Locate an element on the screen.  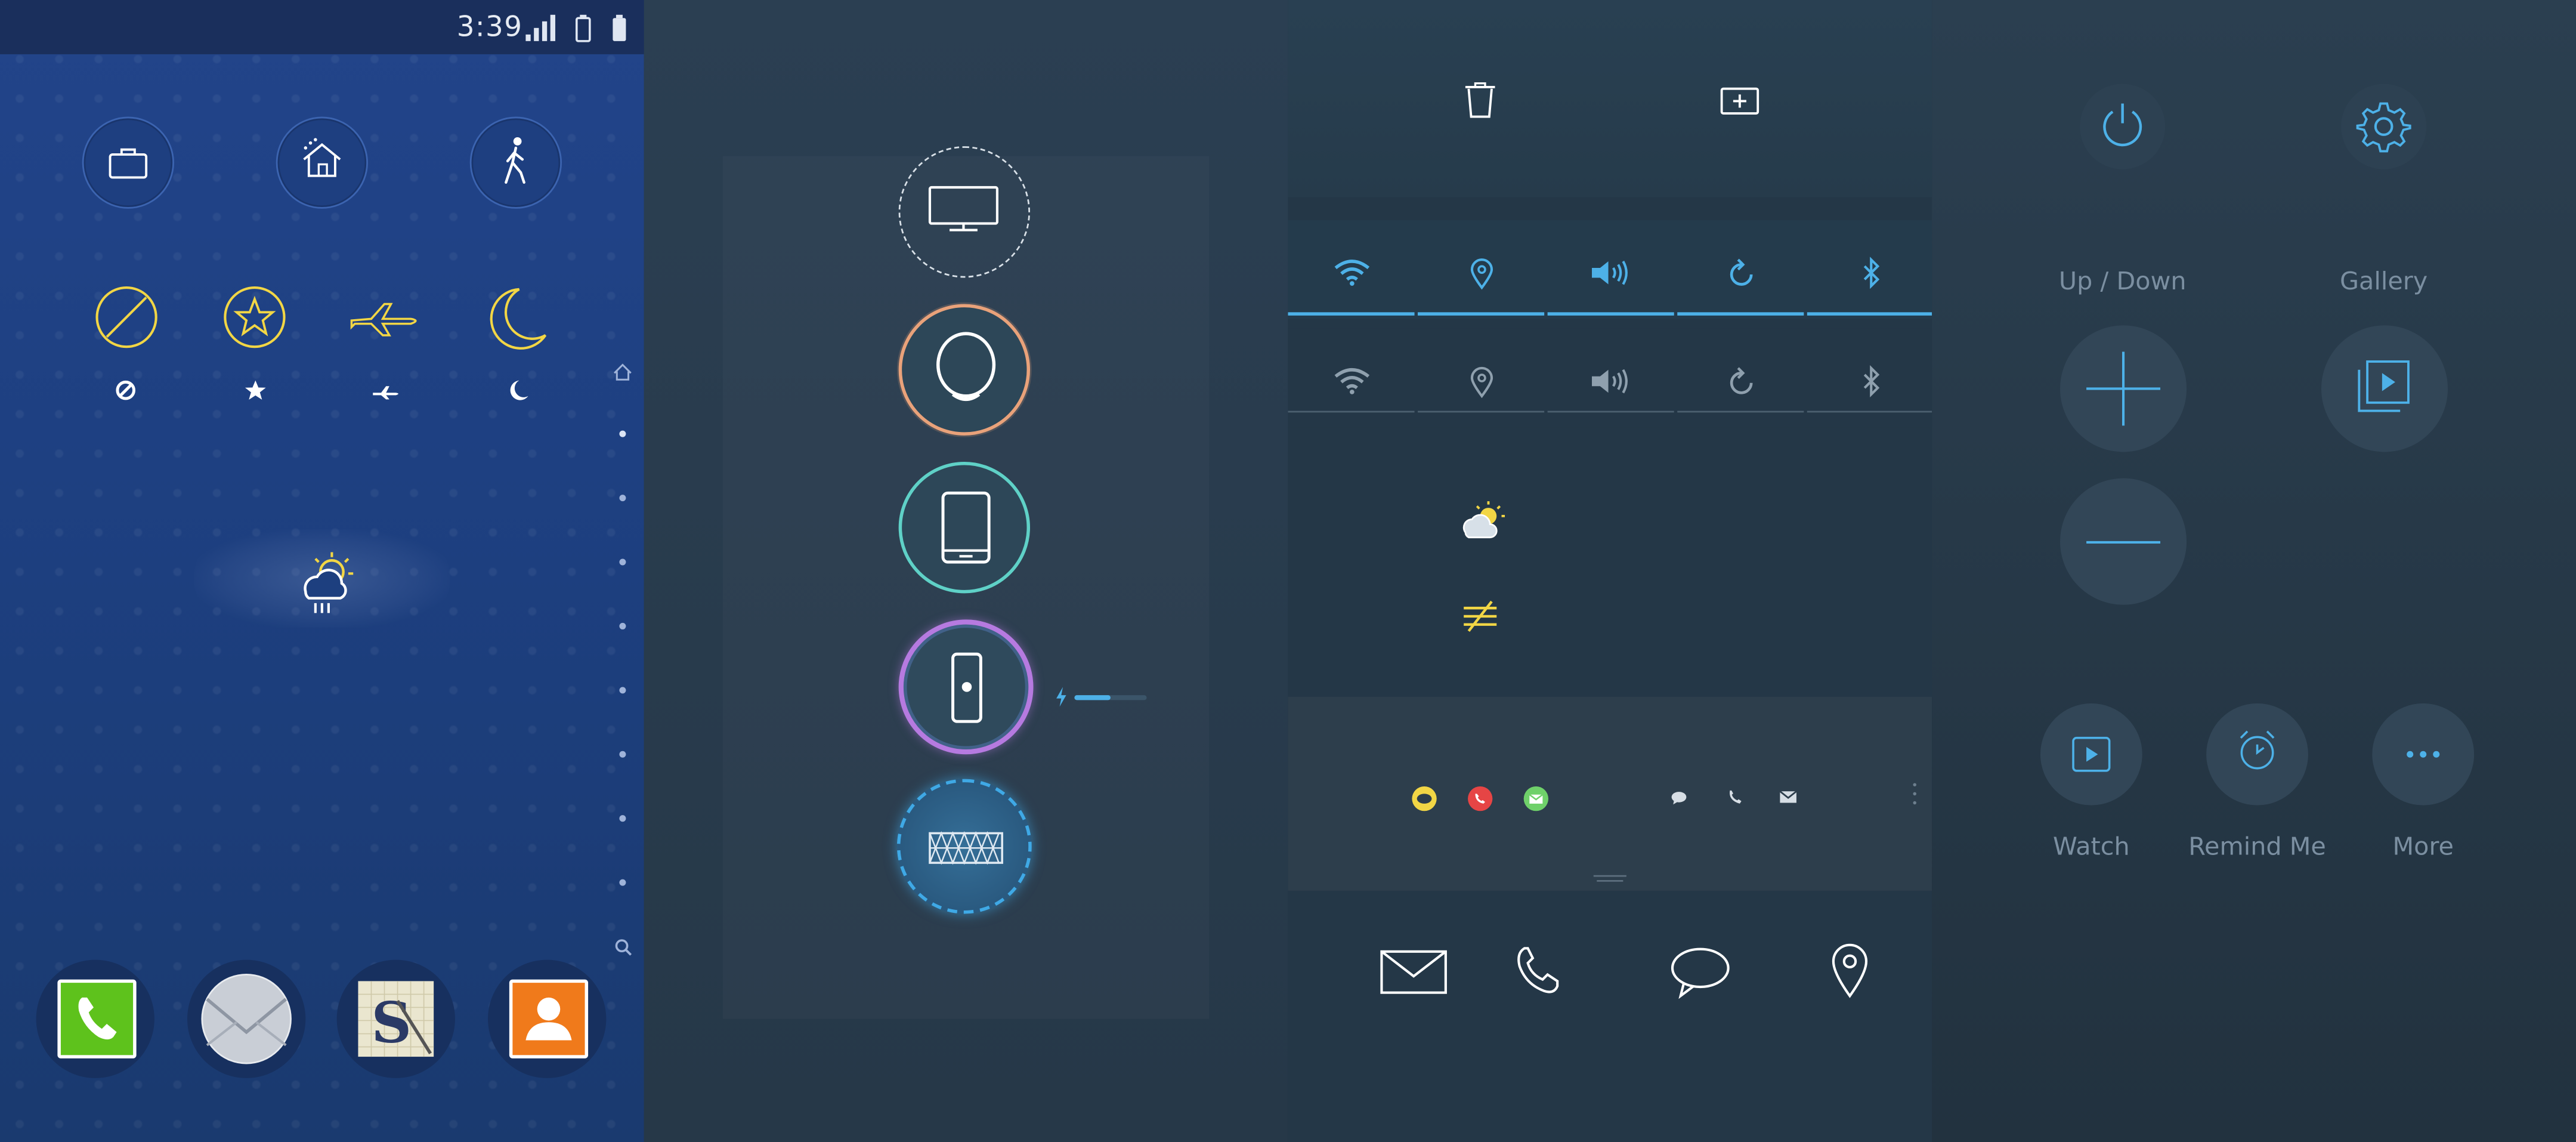
watch-icon is located at coordinates (966, 370).